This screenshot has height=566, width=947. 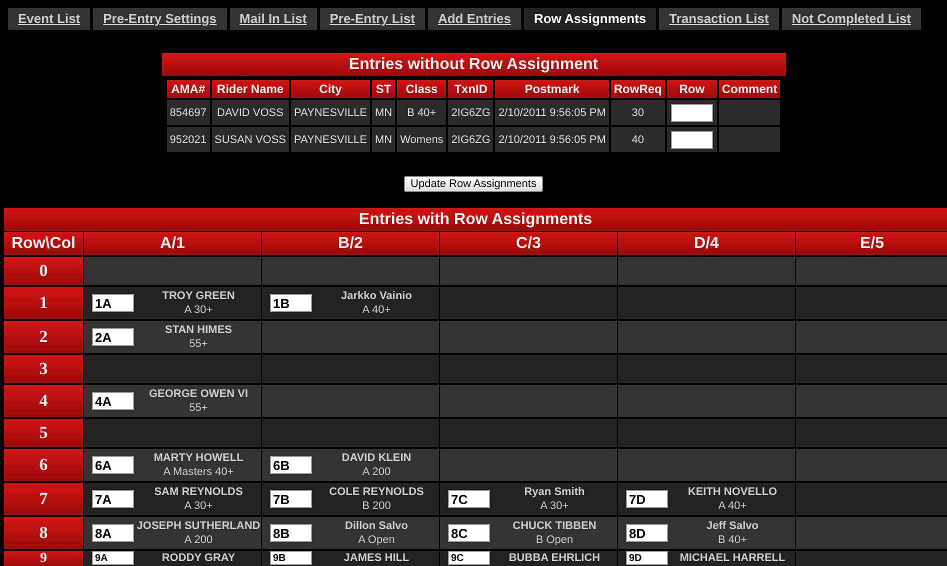 What do you see at coordinates (198, 330) in the screenshot?
I see `rider-name: STAN HIMES` at bounding box center [198, 330].